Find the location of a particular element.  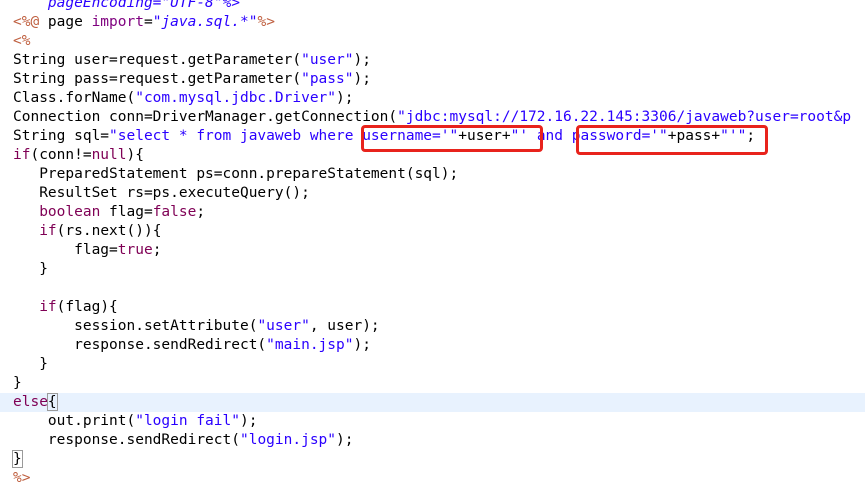

code-line: boolean flag=false; is located at coordinates (109, 212).